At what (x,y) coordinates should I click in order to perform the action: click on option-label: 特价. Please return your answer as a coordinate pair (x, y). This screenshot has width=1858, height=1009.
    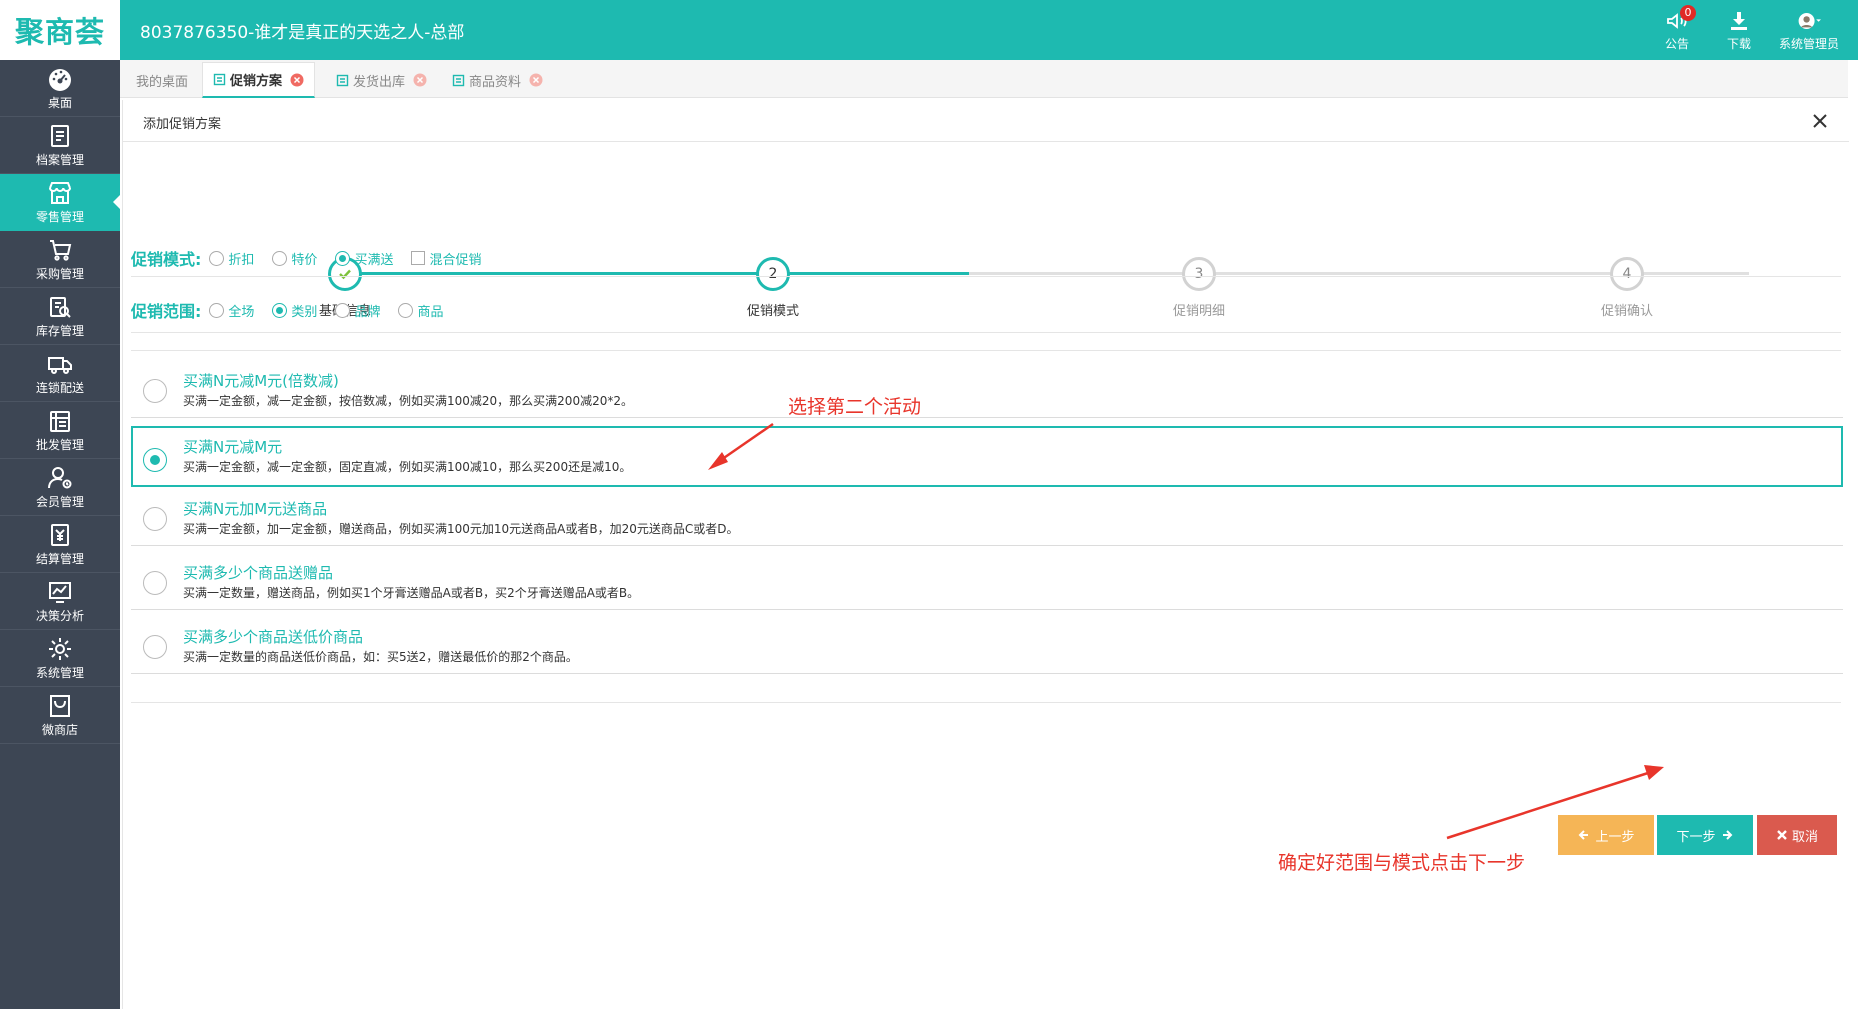
    Looking at the image, I should click on (304, 260).